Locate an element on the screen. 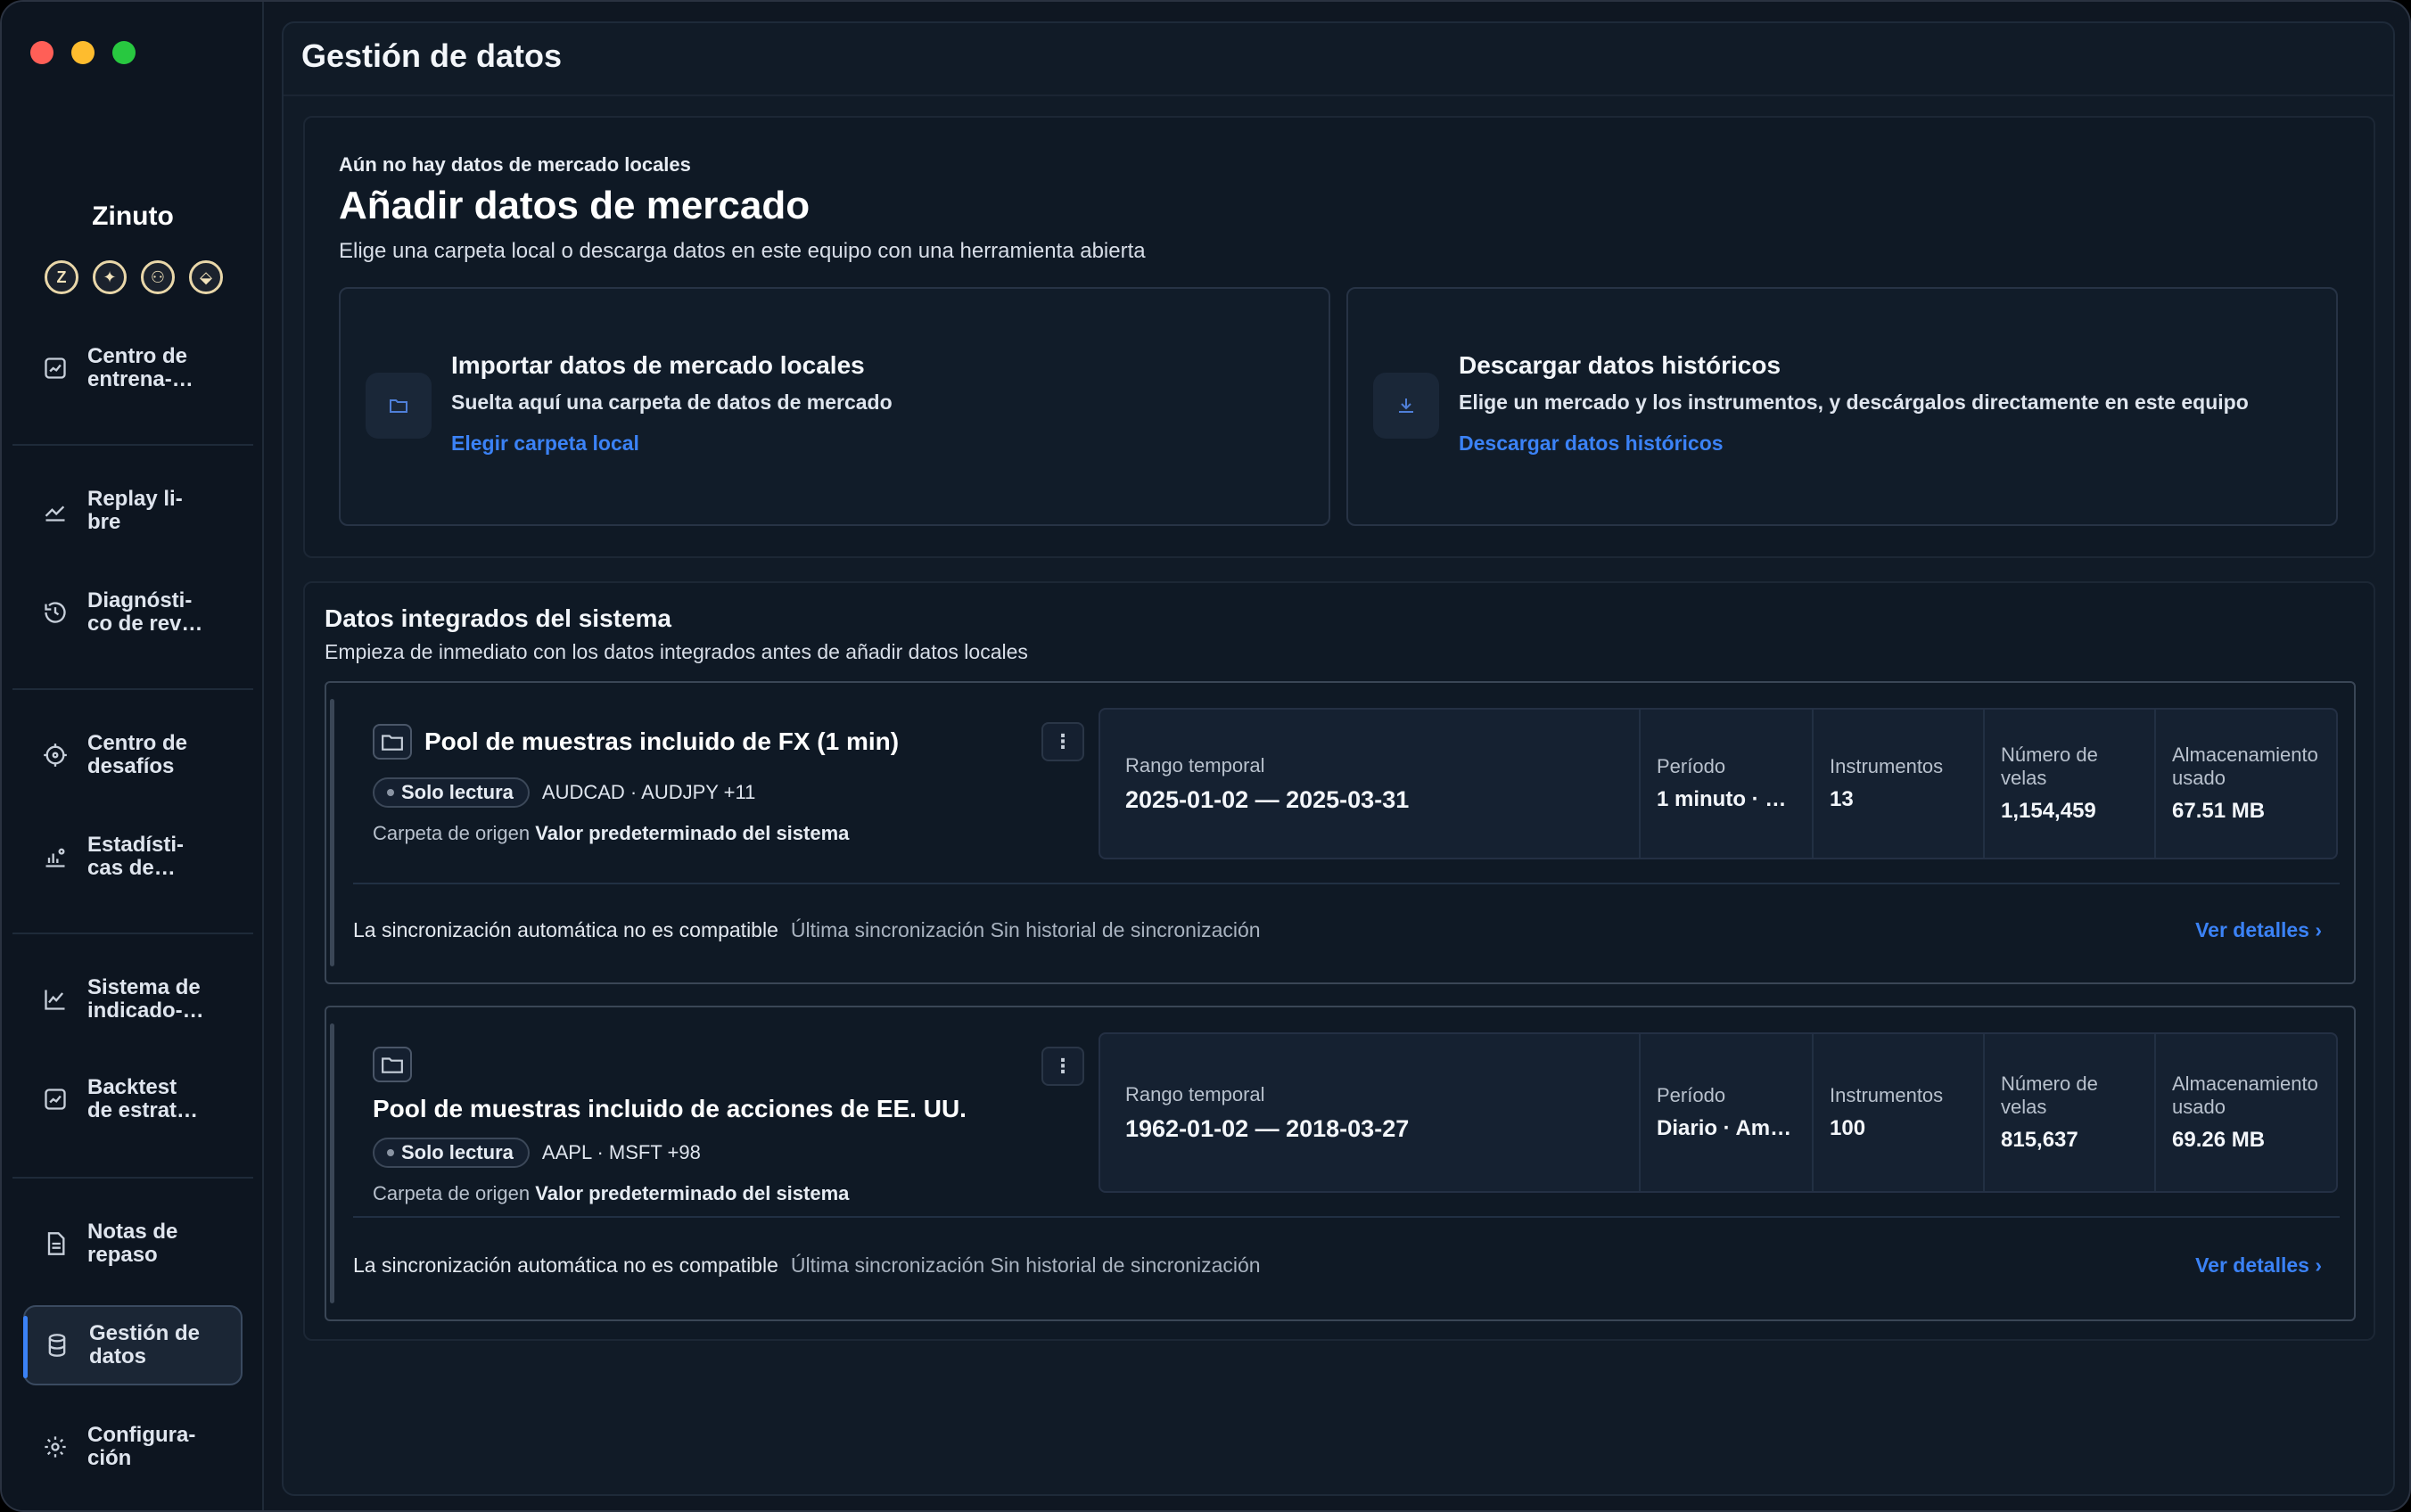  close-window-button is located at coordinates (41, 52).